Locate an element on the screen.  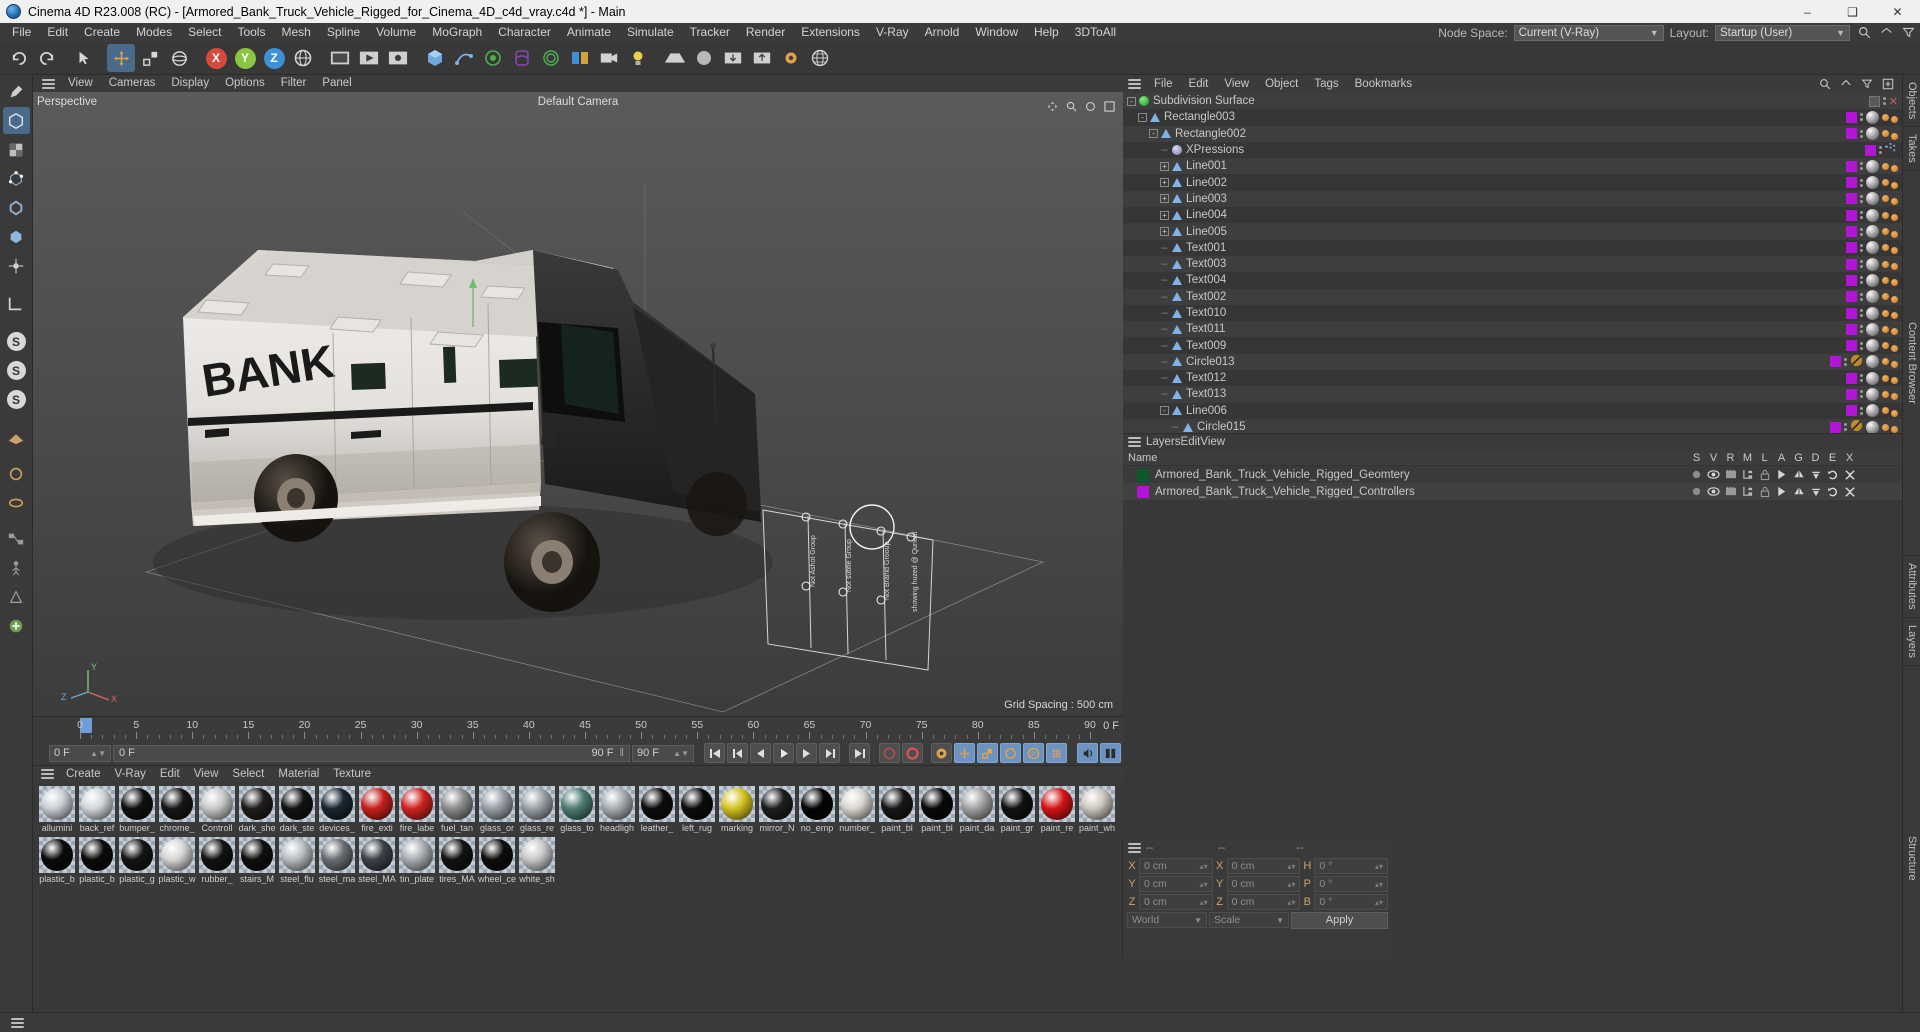
maximize-view-icon is located at coordinates (1109, 106).